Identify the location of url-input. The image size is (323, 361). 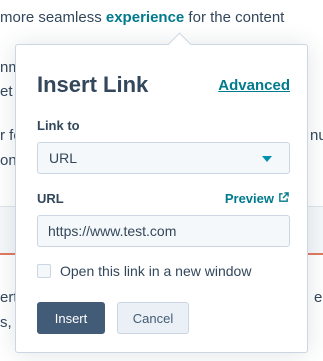
(163, 231).